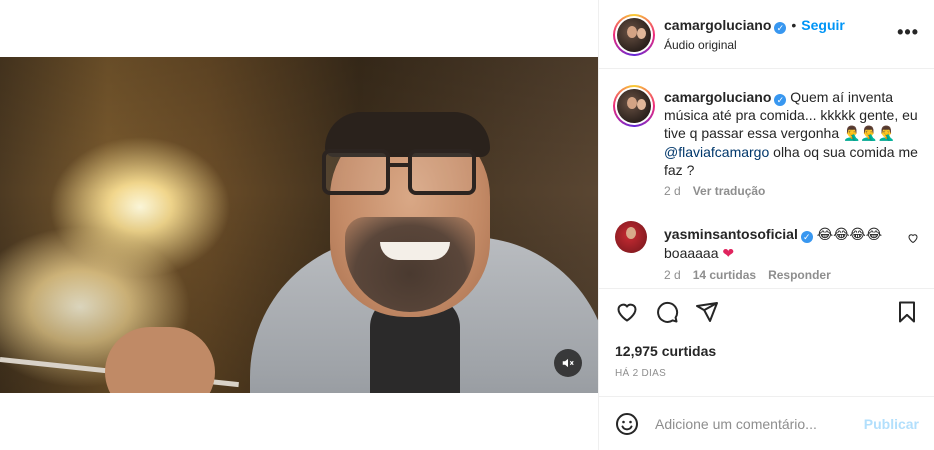 This screenshot has width=934, height=450. What do you see at coordinates (729, 191) in the screenshot?
I see `see-translation-button: Ver tradução` at bounding box center [729, 191].